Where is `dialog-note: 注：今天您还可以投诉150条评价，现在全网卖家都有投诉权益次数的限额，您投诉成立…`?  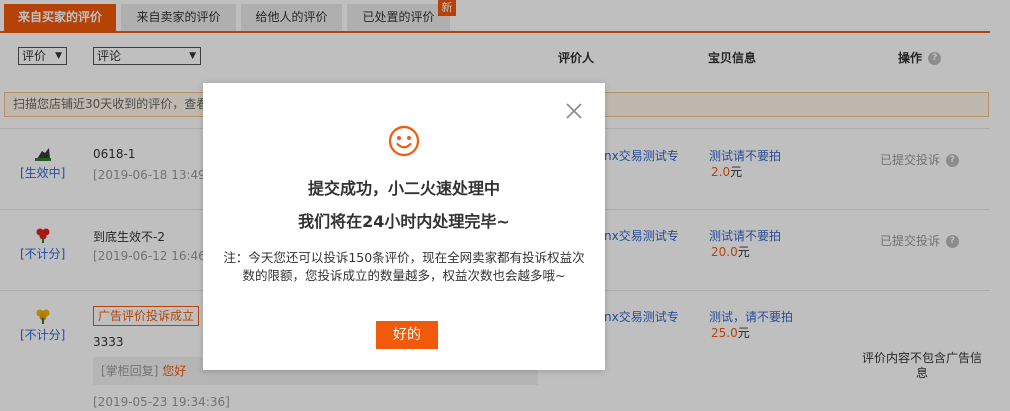 dialog-note: 注：今天您还可以投诉150条评价，现在全网卖家都有投诉权益次数的限额，您投诉成立… is located at coordinates (404, 266).